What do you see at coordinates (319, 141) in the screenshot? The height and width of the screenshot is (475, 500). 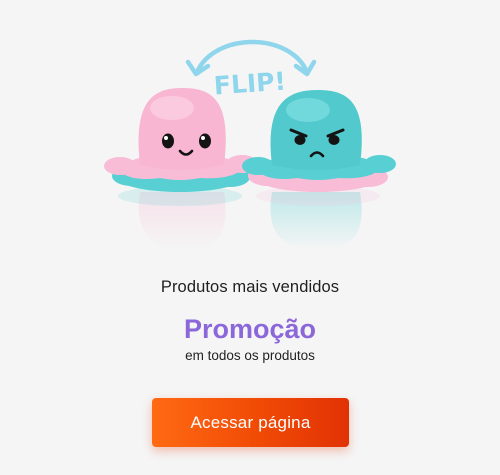 I see `teal-octopus-plush` at bounding box center [319, 141].